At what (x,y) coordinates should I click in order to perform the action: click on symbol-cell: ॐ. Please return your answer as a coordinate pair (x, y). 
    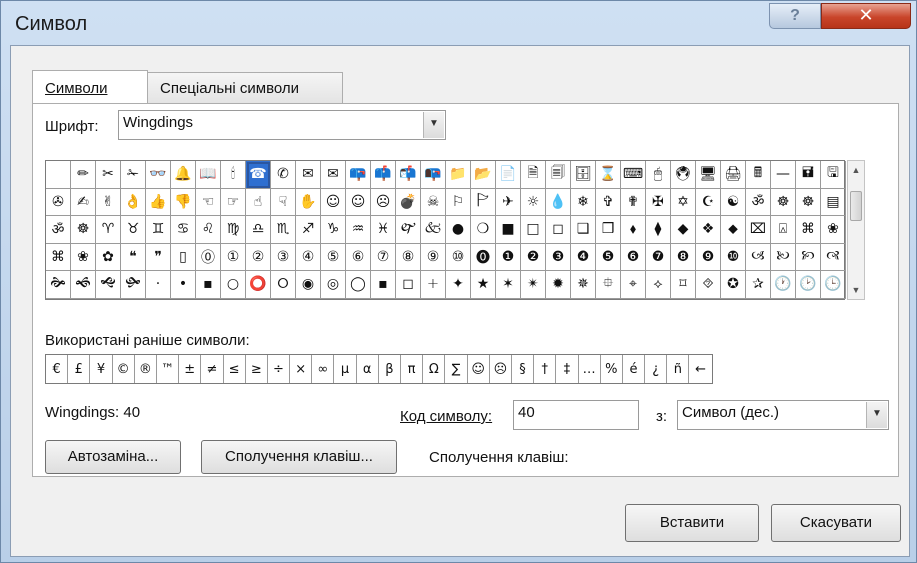
    Looking at the image, I should click on (58, 230).